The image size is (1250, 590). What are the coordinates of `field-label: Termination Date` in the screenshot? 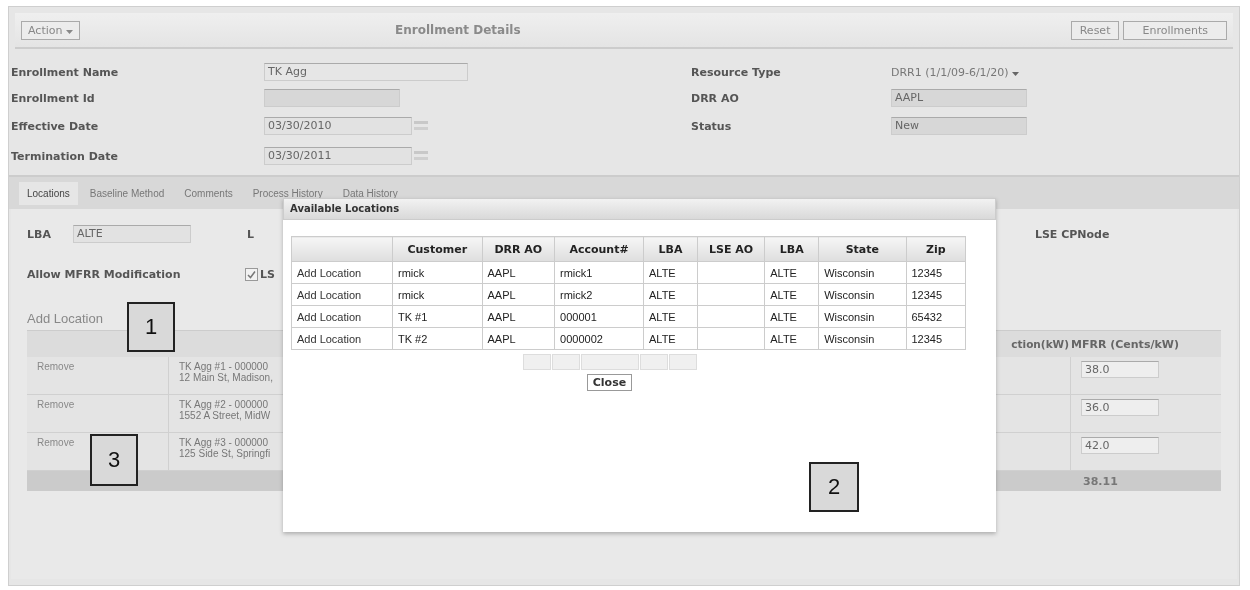 It's located at (65, 156).